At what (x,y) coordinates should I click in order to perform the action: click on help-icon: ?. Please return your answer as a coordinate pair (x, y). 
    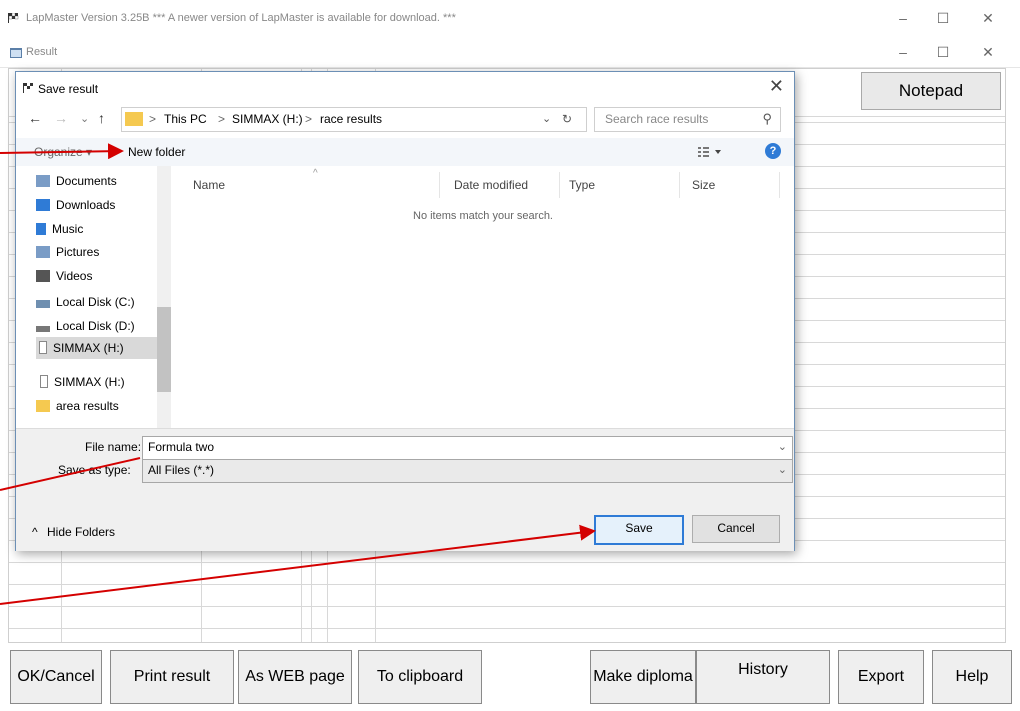
    Looking at the image, I should click on (773, 151).